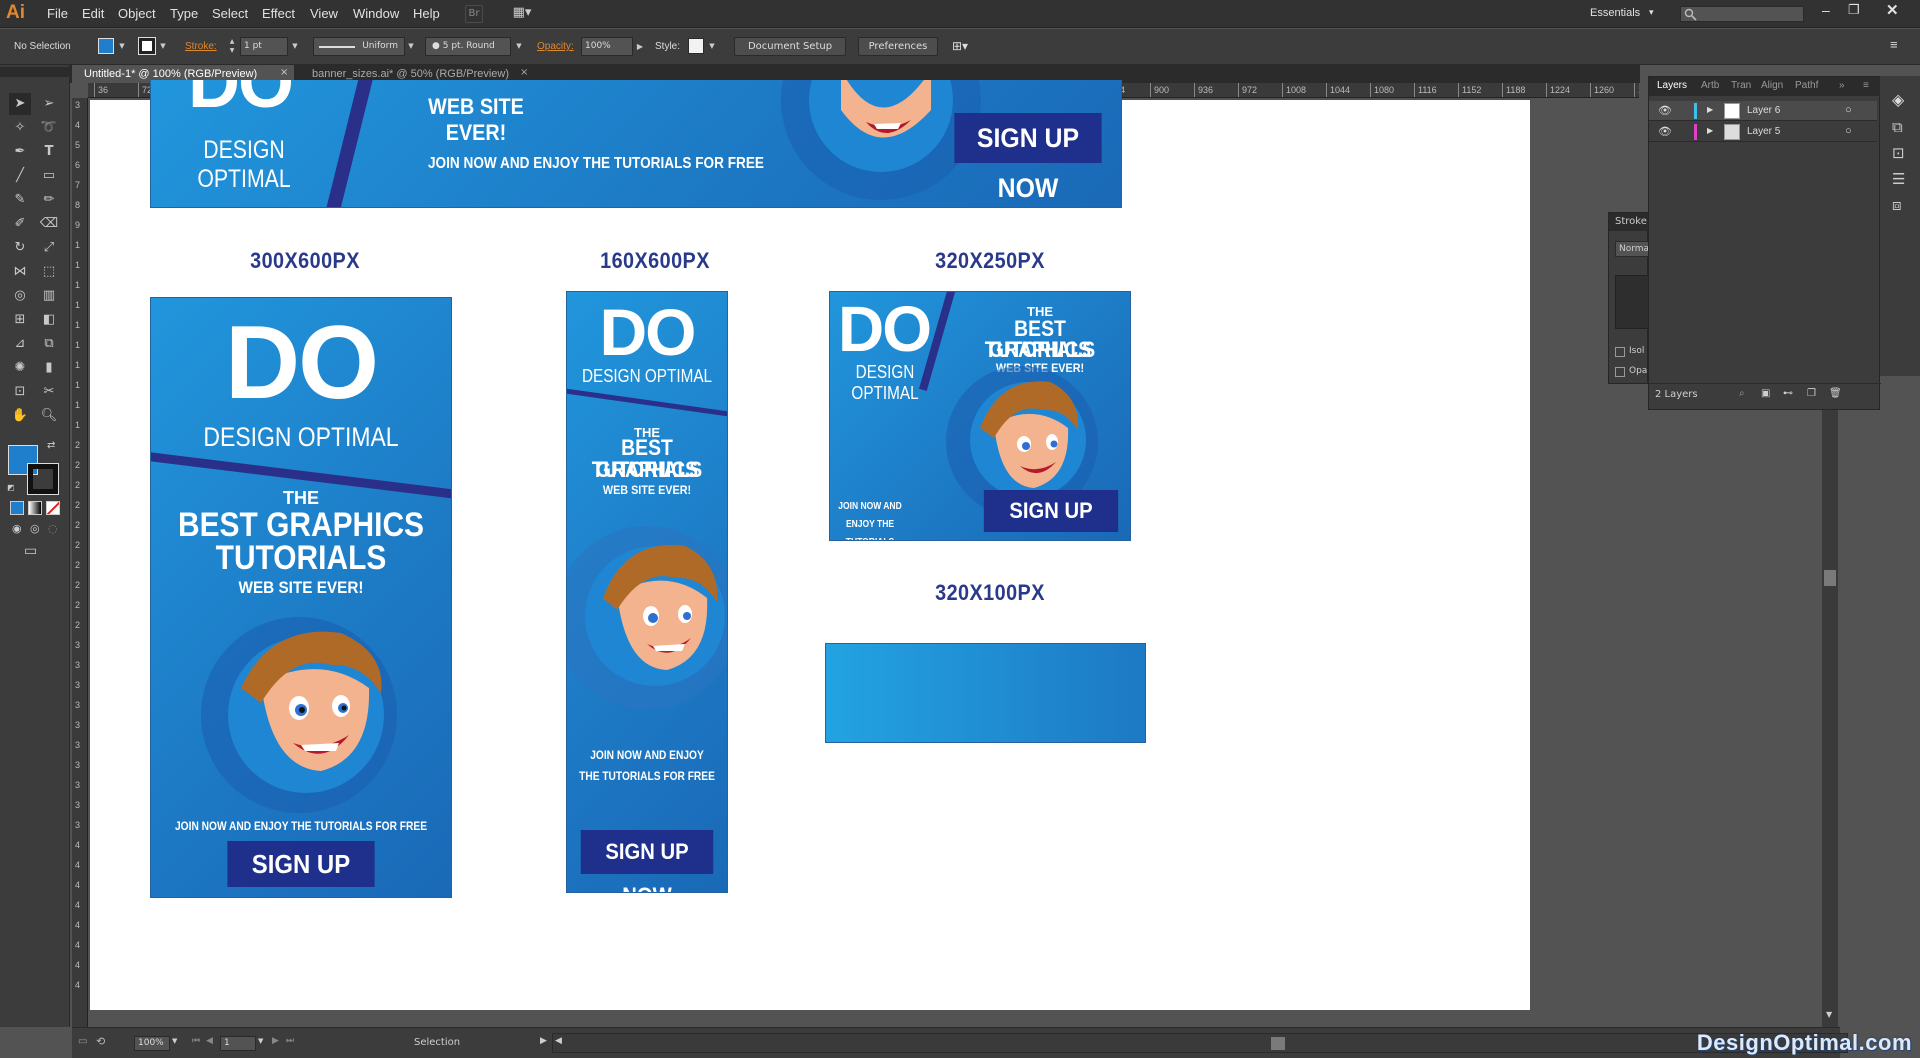 This screenshot has height=1058, width=1920. Describe the element at coordinates (1763, 132) in the screenshot. I see `layer-row: 👁︎ ▶ Layer 5 ○` at that location.